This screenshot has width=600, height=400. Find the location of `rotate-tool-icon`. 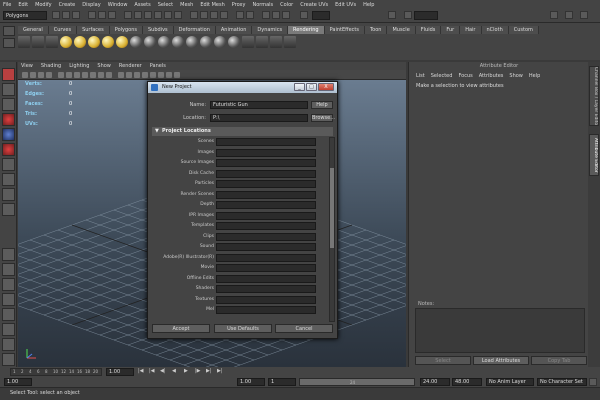

rotate-tool-icon is located at coordinates (8, 134).